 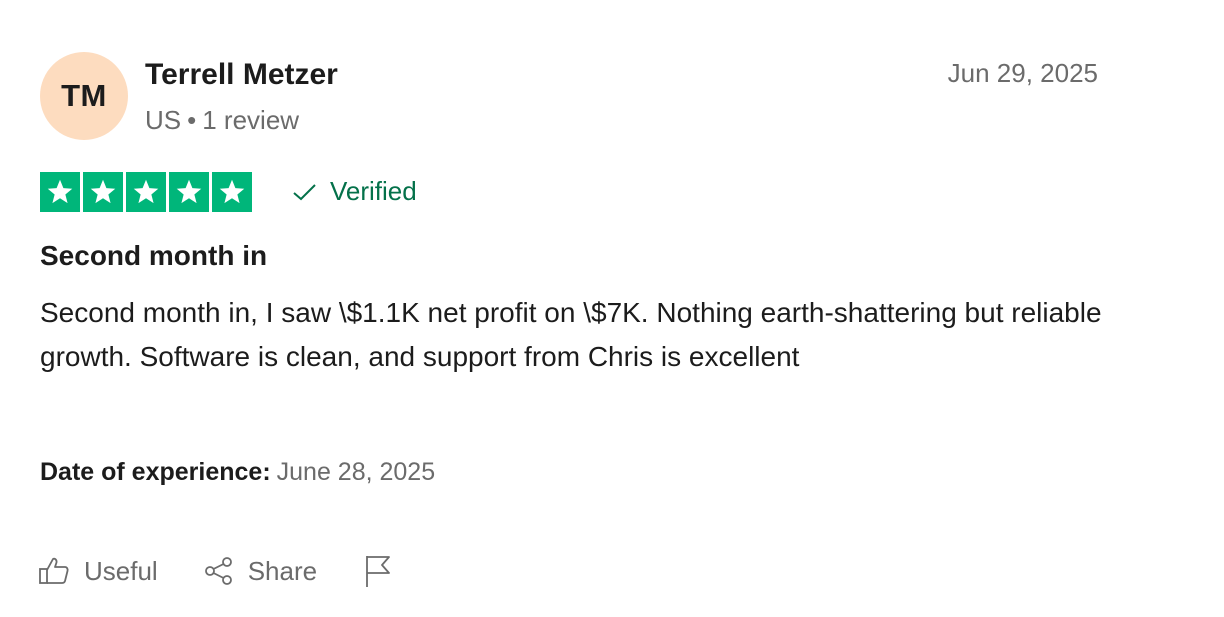 I want to click on reviewer-country: US, so click(x=163, y=120).